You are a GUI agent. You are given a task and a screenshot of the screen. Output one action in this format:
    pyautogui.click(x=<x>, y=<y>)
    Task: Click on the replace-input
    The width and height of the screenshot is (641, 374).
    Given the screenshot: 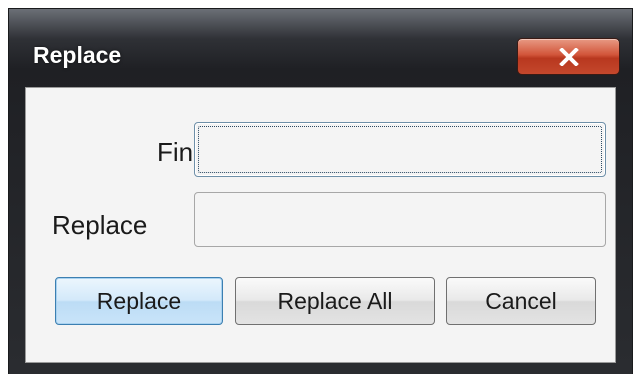 What is the action you would take?
    pyautogui.click(x=400, y=219)
    